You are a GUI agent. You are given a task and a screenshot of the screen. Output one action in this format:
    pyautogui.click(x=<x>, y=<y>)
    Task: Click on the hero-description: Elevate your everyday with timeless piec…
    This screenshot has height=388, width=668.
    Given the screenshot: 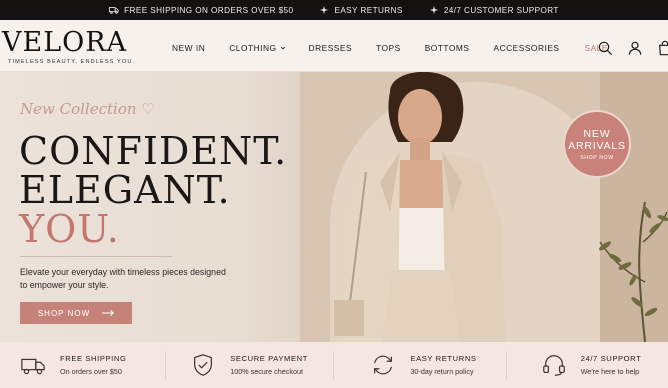 What is the action you would take?
    pyautogui.click(x=123, y=278)
    